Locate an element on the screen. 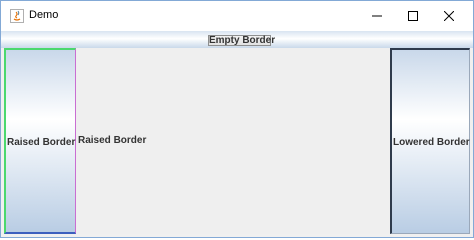 This screenshot has width=474, height=240. maximize-button is located at coordinates (413, 16).